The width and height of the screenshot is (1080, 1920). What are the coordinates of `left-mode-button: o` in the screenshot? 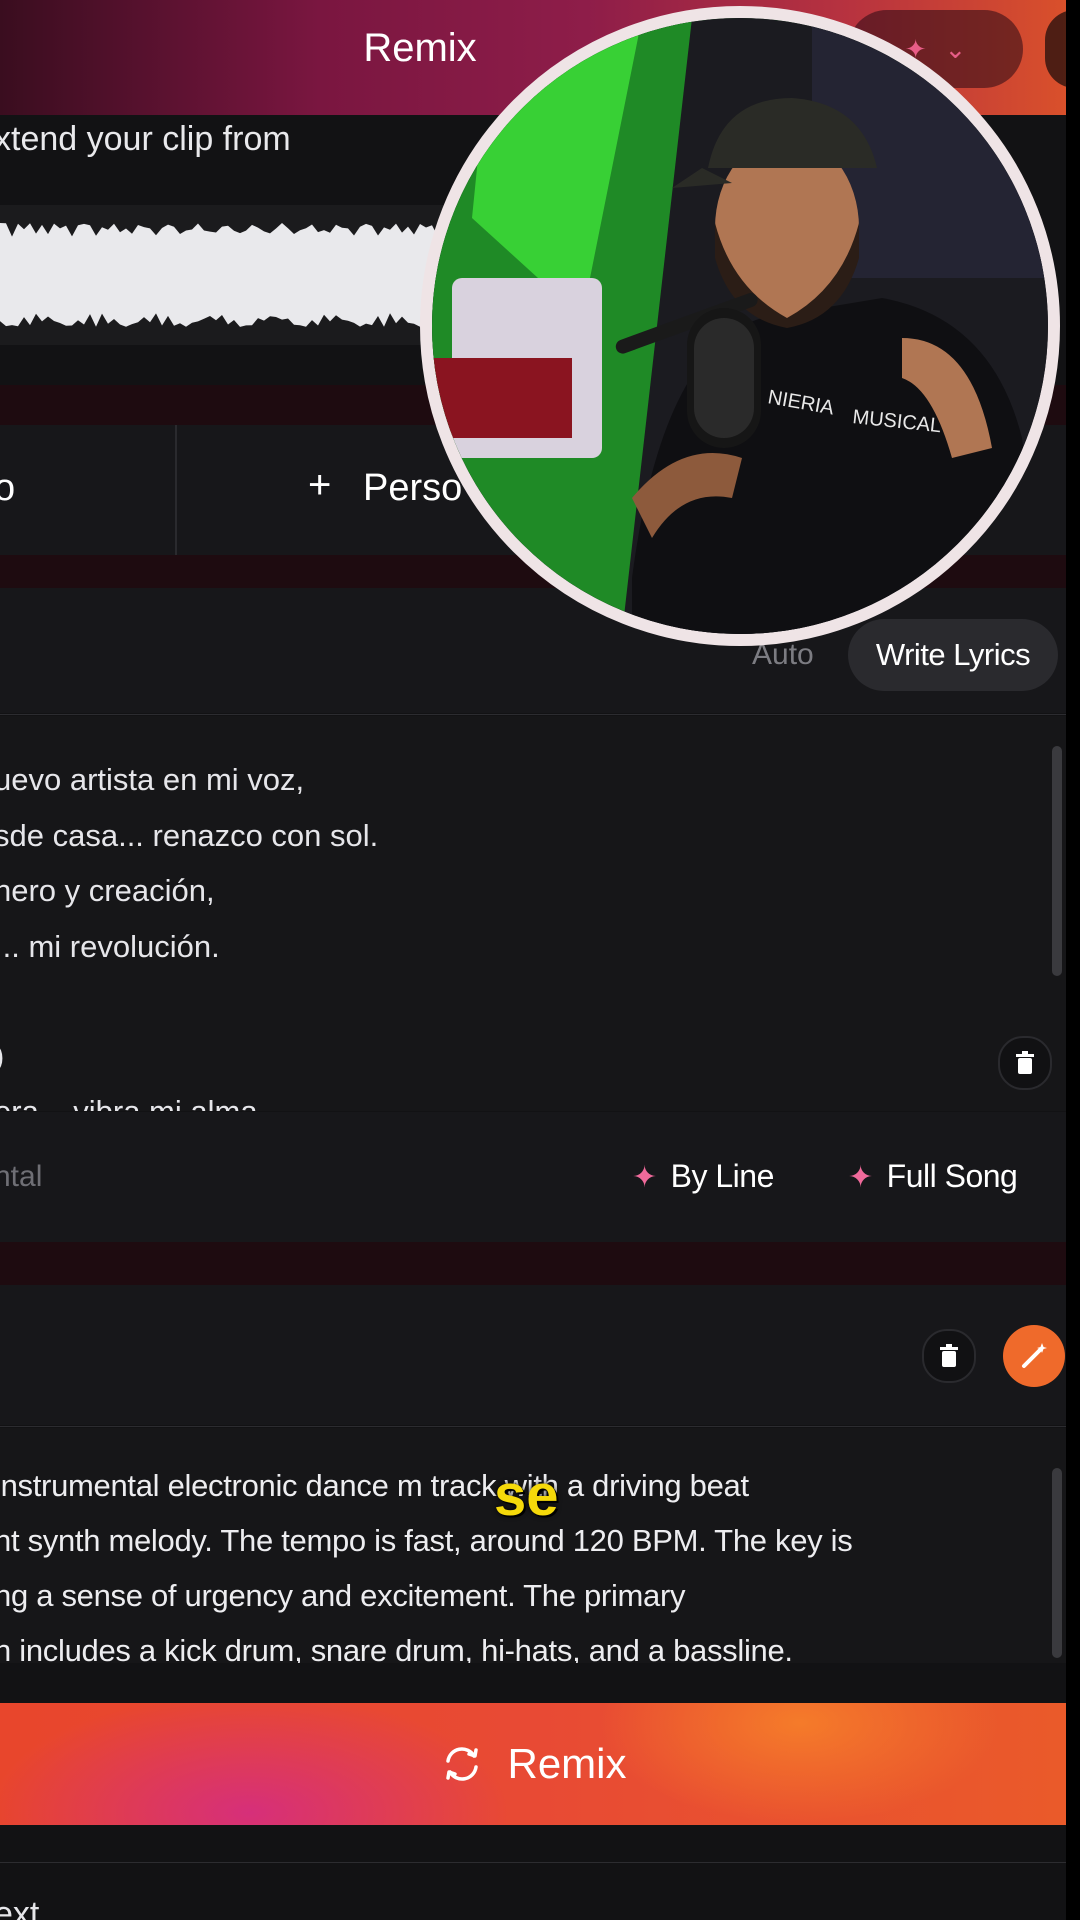 It's located at (88, 490).